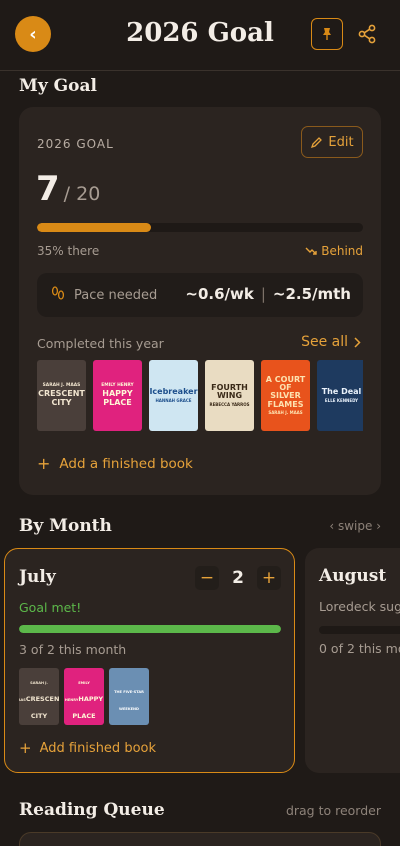  I want to click on goal-total: / 20, so click(82, 194).